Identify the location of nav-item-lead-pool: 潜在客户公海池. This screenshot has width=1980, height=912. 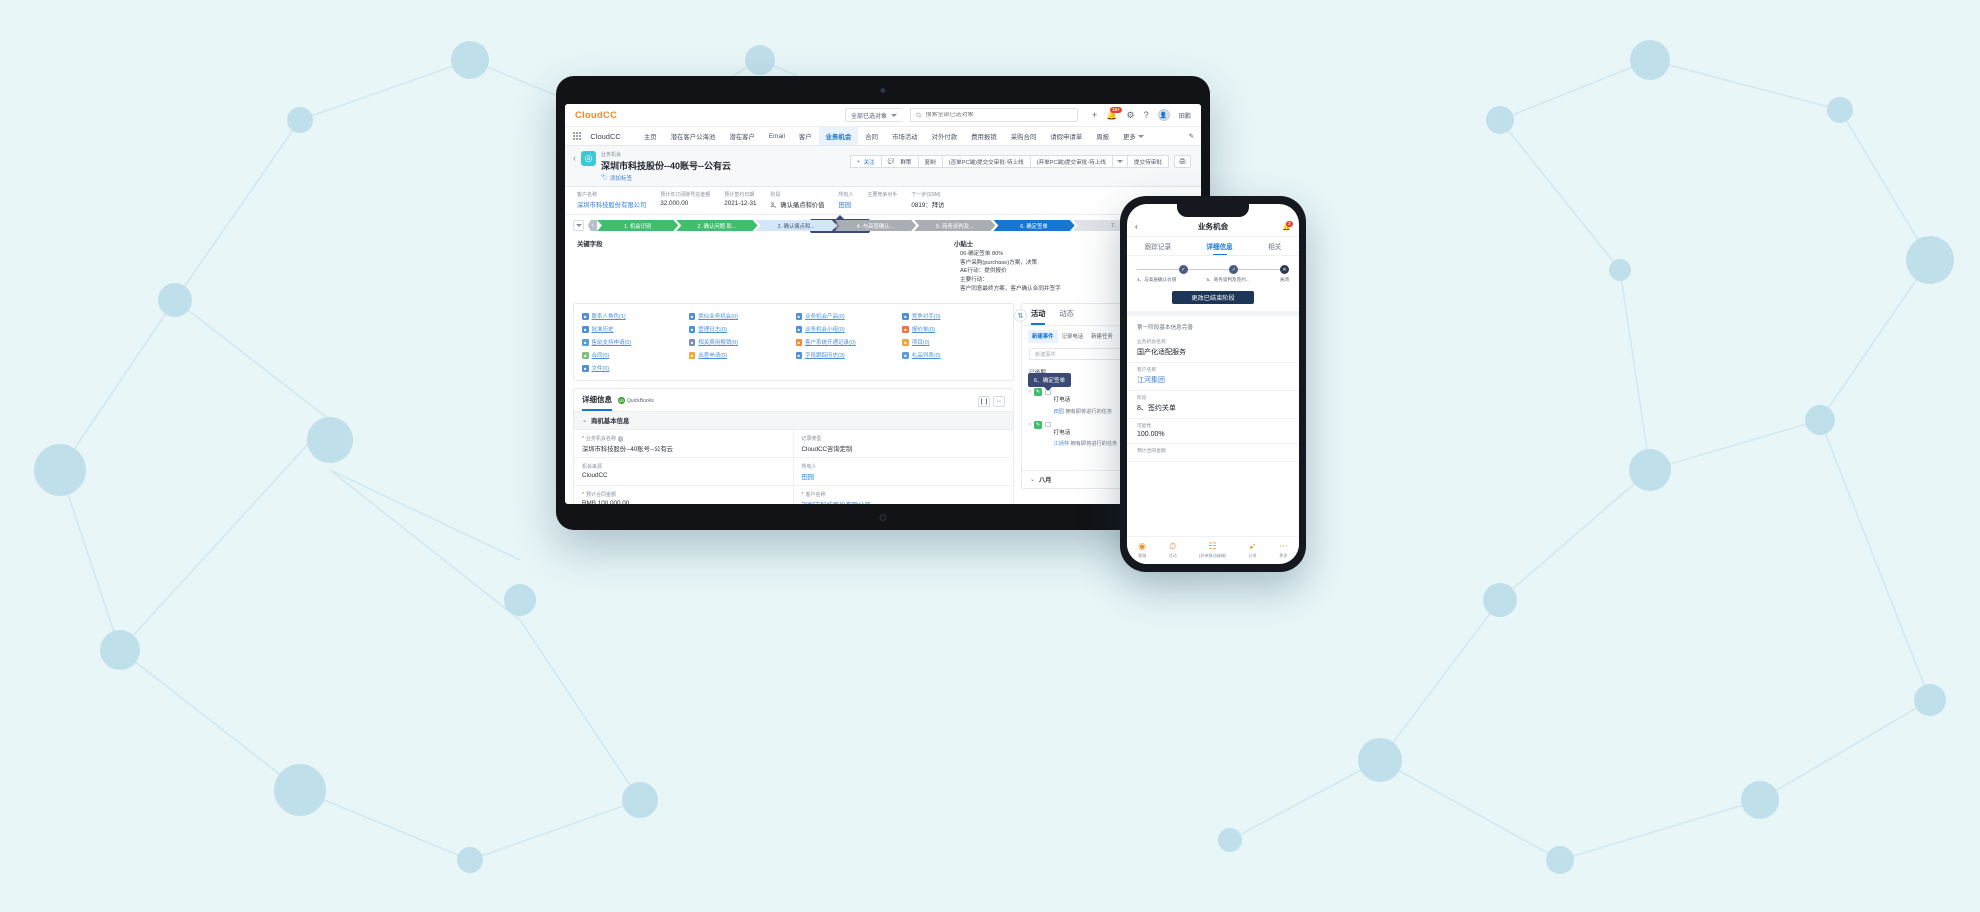
(693, 136).